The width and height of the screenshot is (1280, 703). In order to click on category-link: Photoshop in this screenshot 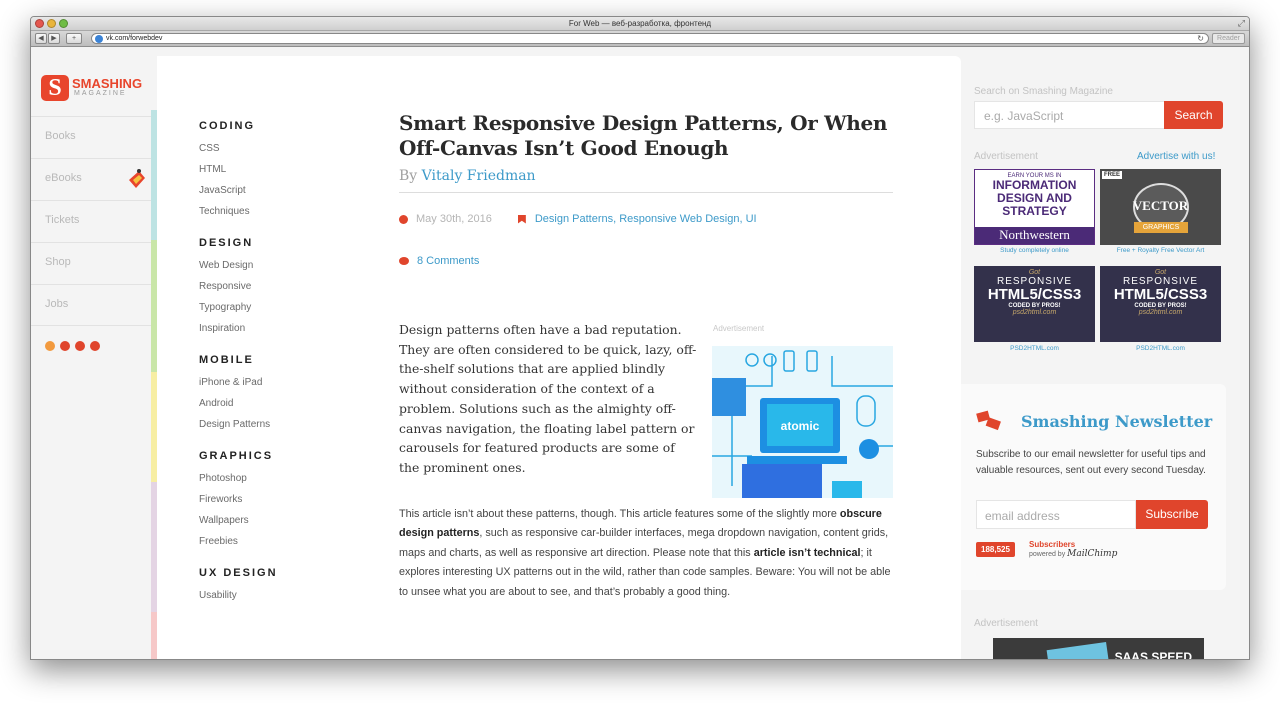, I will do `click(274, 478)`.